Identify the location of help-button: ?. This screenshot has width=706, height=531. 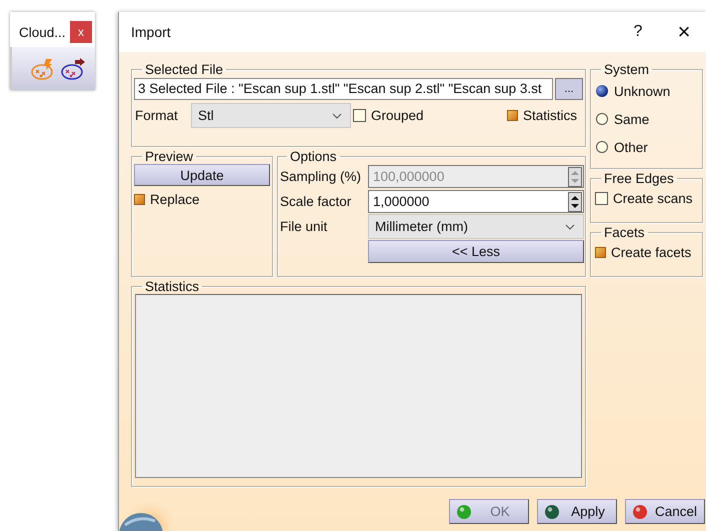
(638, 32).